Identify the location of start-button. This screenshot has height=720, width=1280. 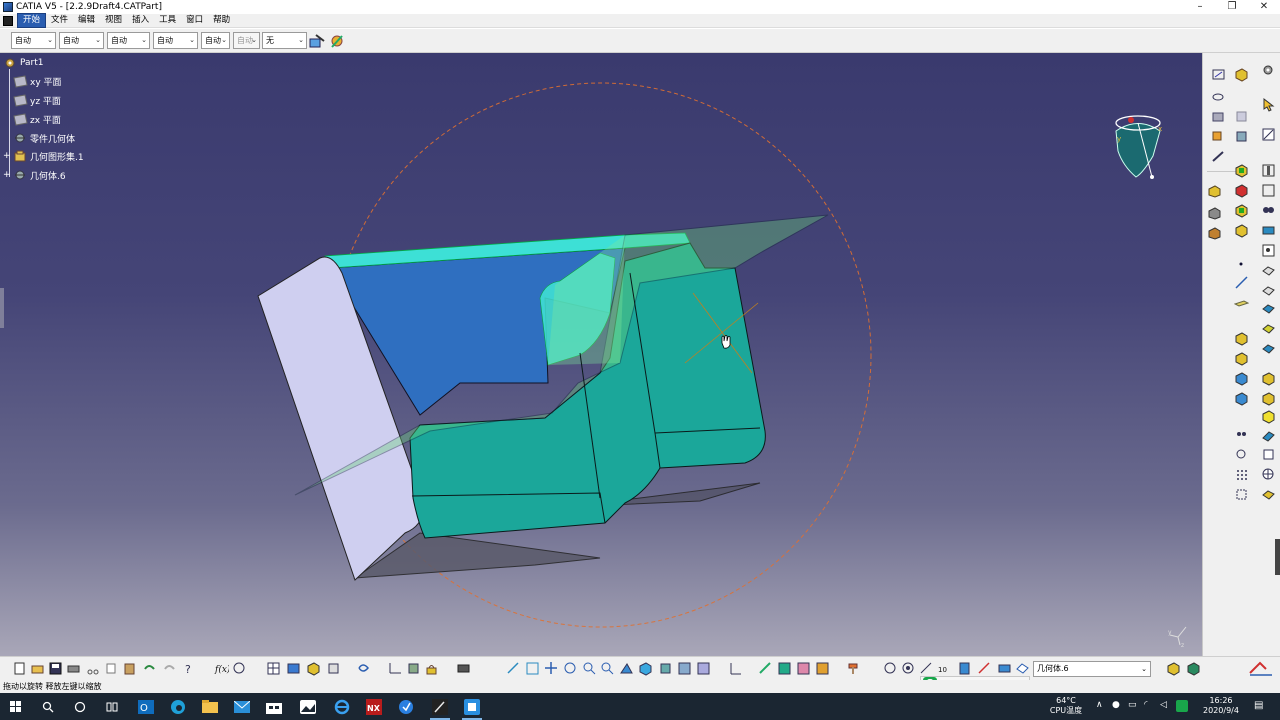
(16, 706).